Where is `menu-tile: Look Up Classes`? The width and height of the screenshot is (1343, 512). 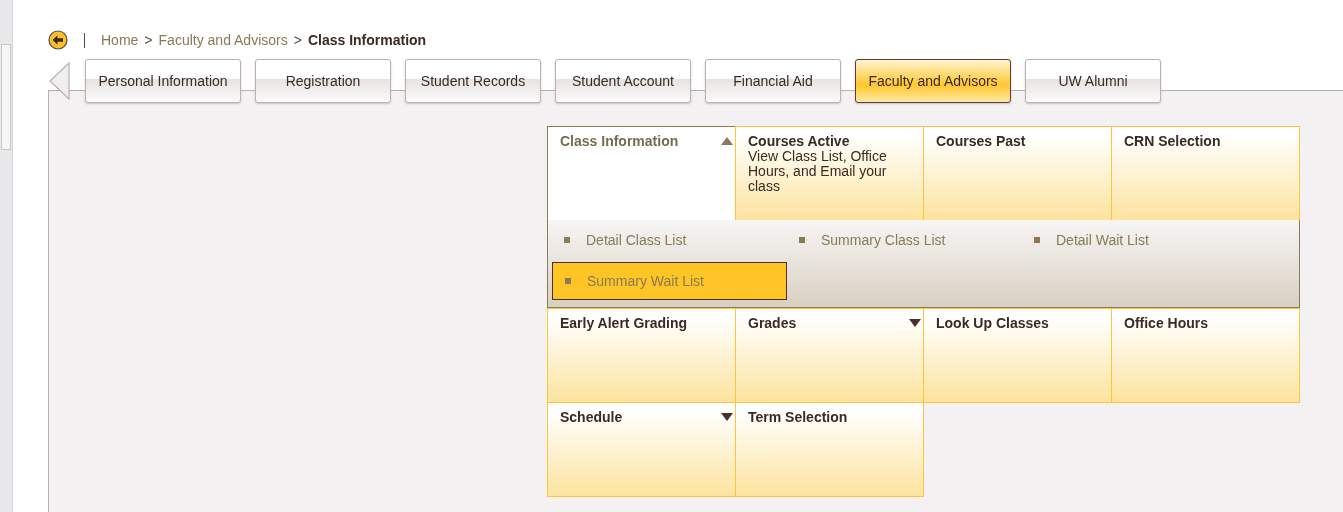
menu-tile: Look Up Classes is located at coordinates (1017, 355).